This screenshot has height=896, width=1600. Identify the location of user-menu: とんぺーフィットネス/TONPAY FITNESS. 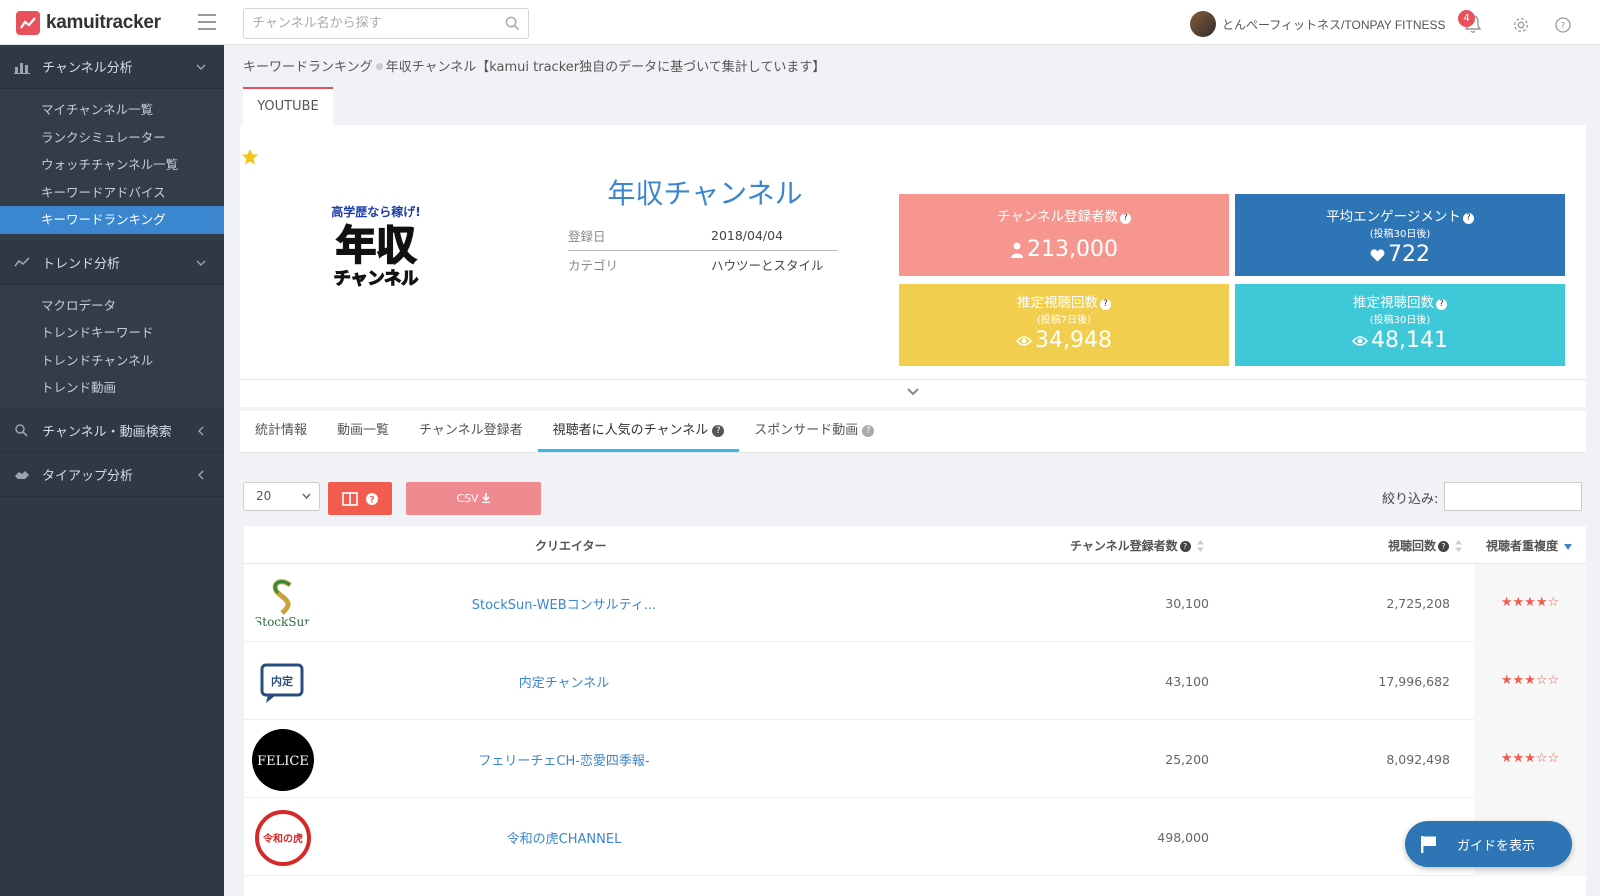
(1318, 24).